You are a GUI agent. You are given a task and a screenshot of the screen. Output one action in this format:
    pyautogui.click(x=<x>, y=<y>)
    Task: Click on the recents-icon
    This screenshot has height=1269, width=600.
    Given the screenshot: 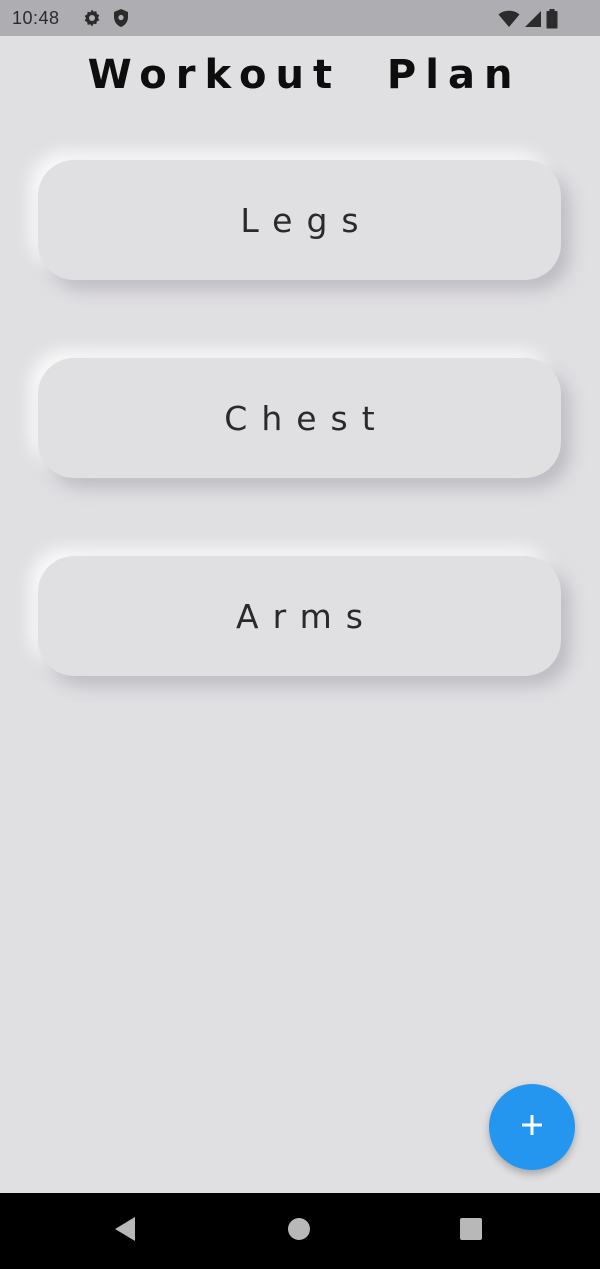 What is the action you would take?
    pyautogui.click(x=471, y=1231)
    